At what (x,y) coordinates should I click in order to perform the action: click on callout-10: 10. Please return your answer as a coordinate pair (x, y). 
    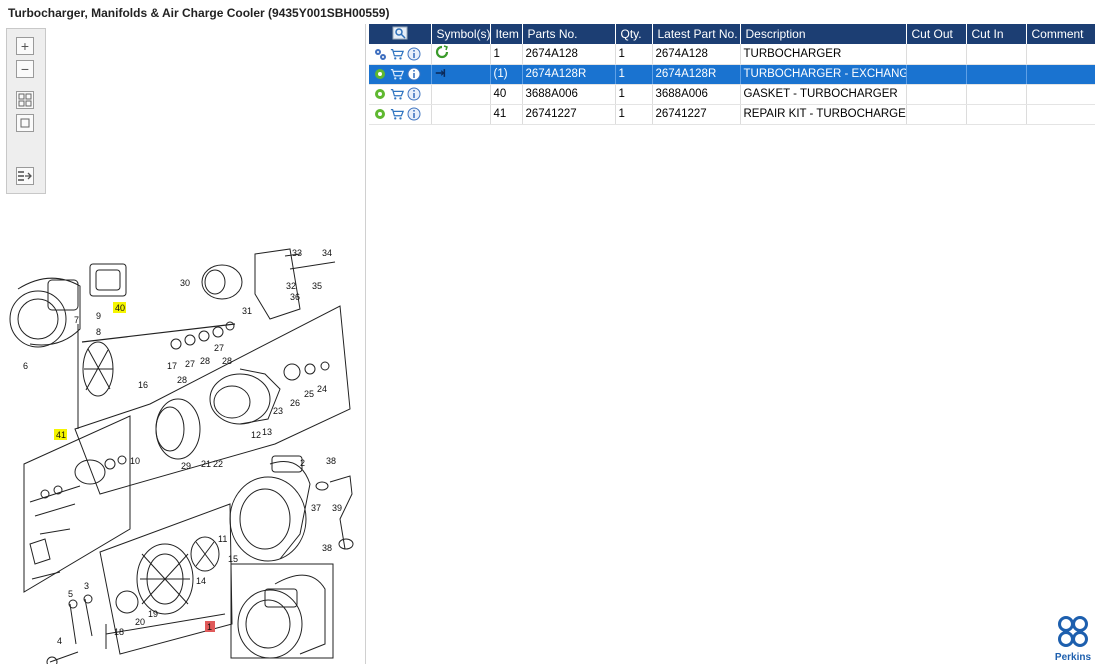
    Looking at the image, I should click on (135, 461).